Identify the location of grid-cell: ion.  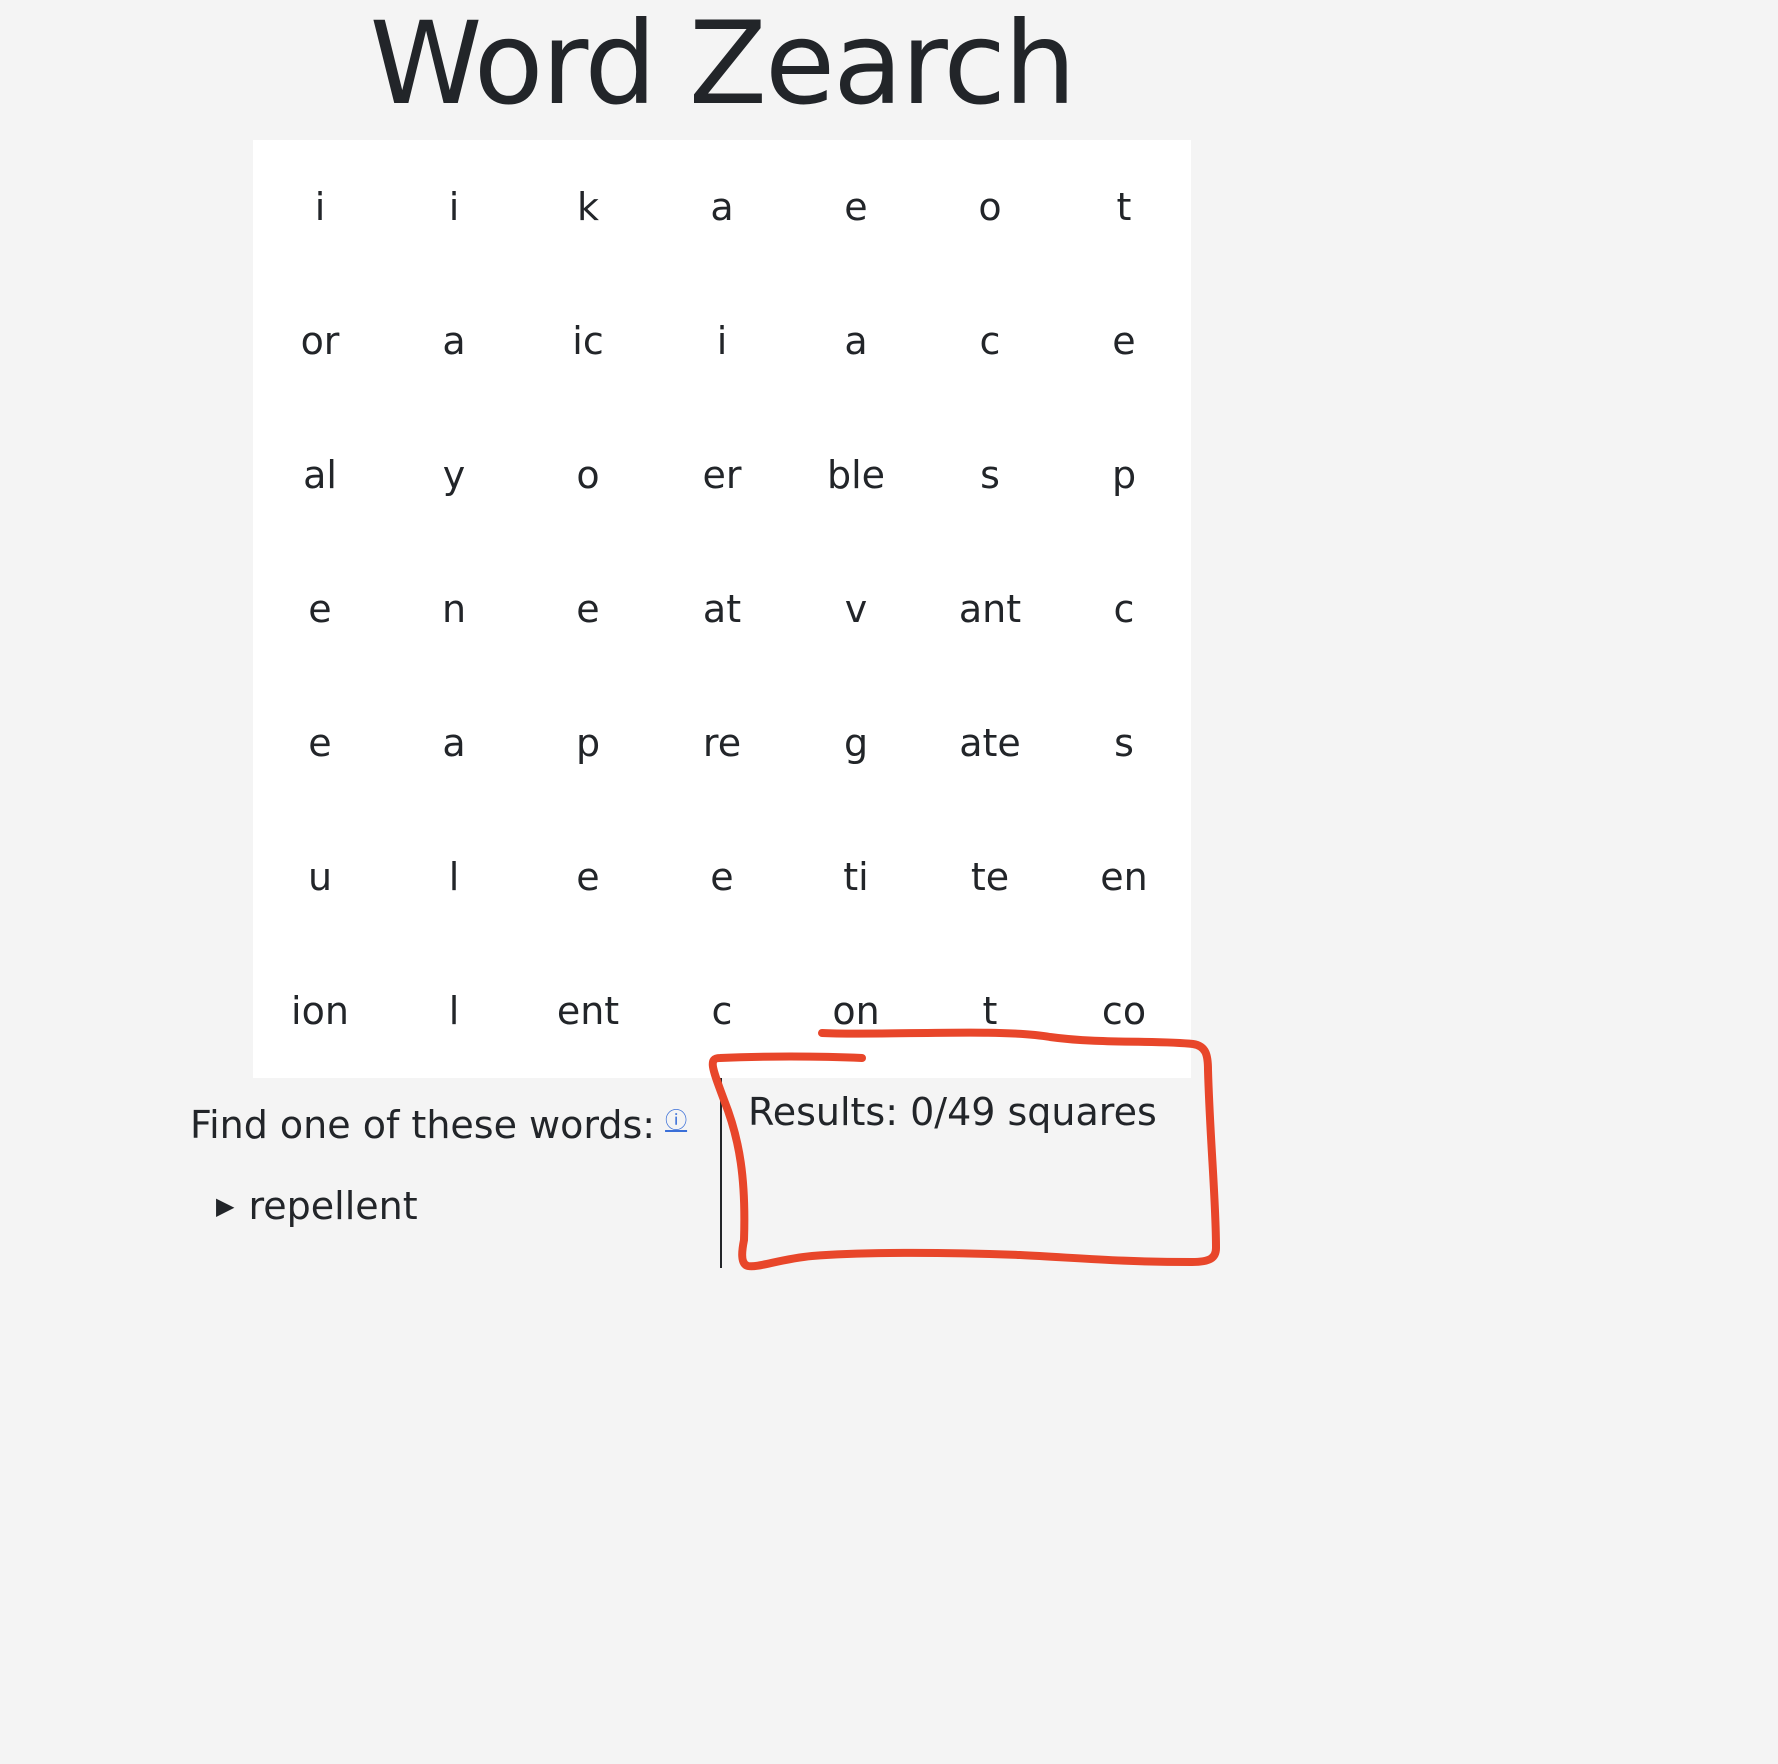
(320, 1011).